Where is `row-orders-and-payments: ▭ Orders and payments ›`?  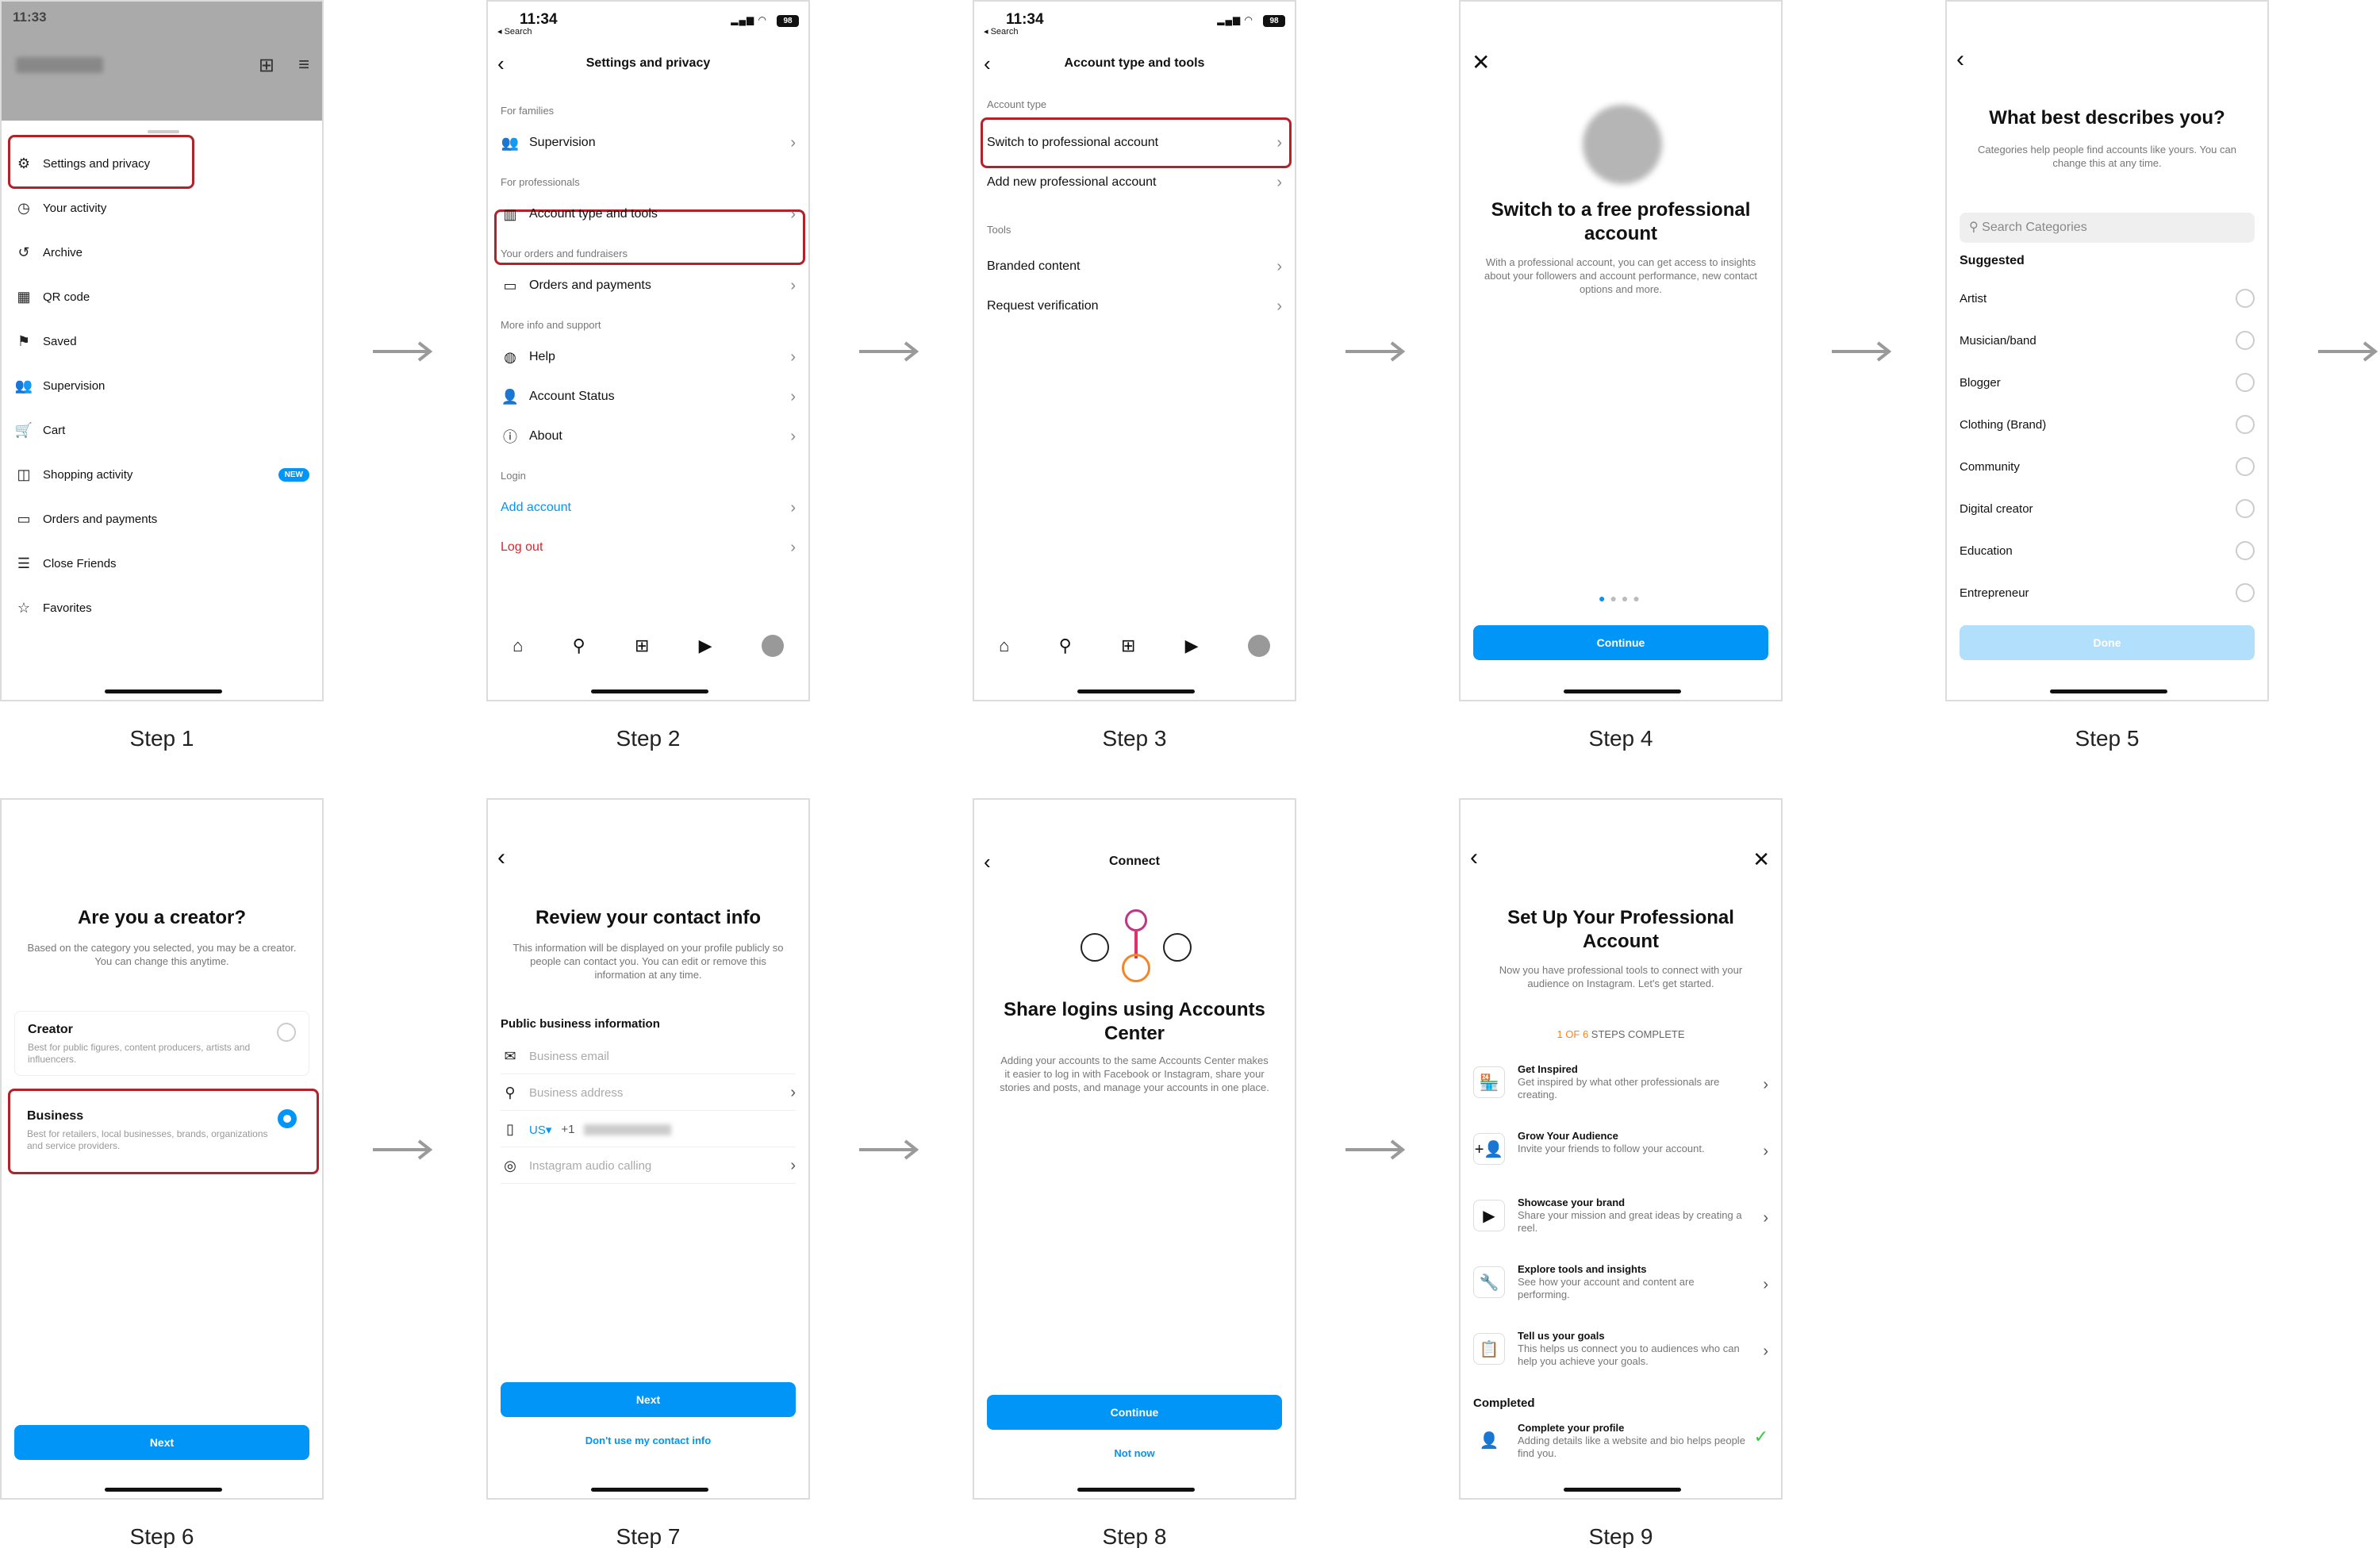
row-orders-and-payments: ▭ Orders and payments › is located at coordinates (648, 285).